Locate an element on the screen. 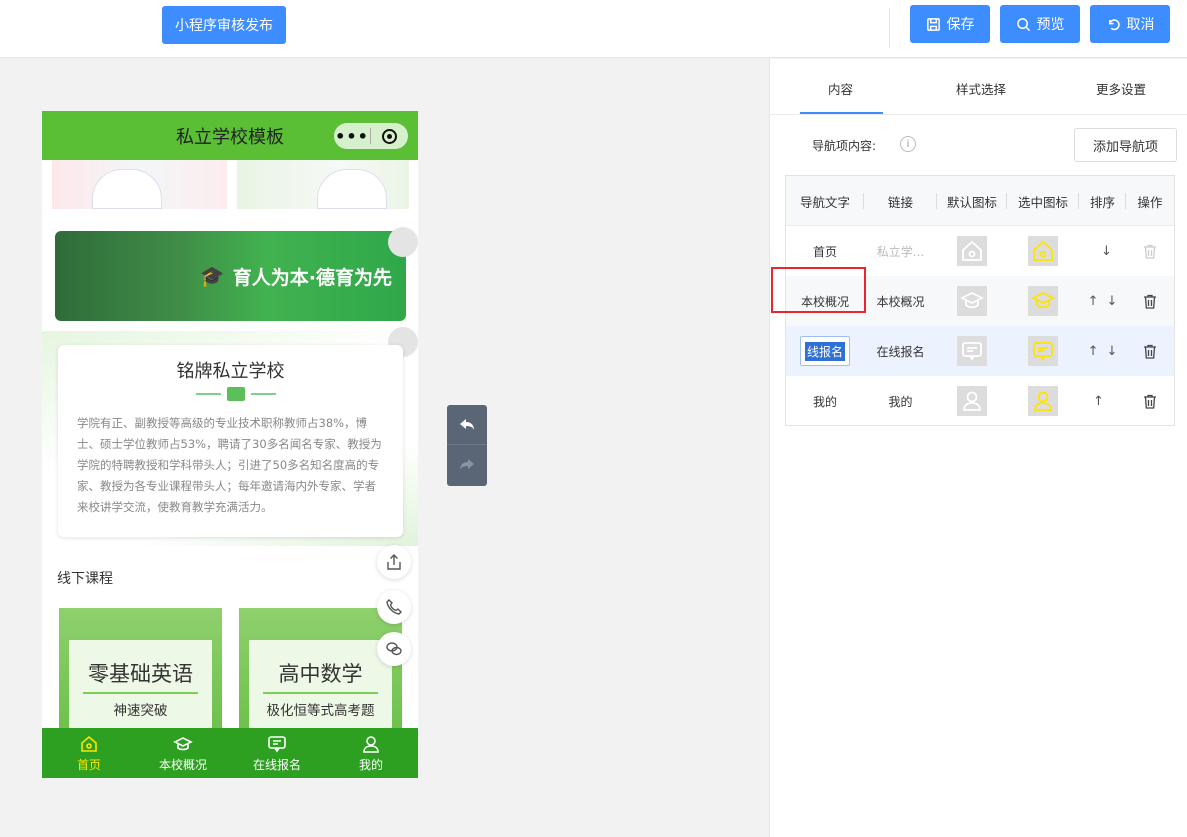 This screenshot has width=1187, height=837. tabbar-item-mine: 我的 is located at coordinates (371, 753).